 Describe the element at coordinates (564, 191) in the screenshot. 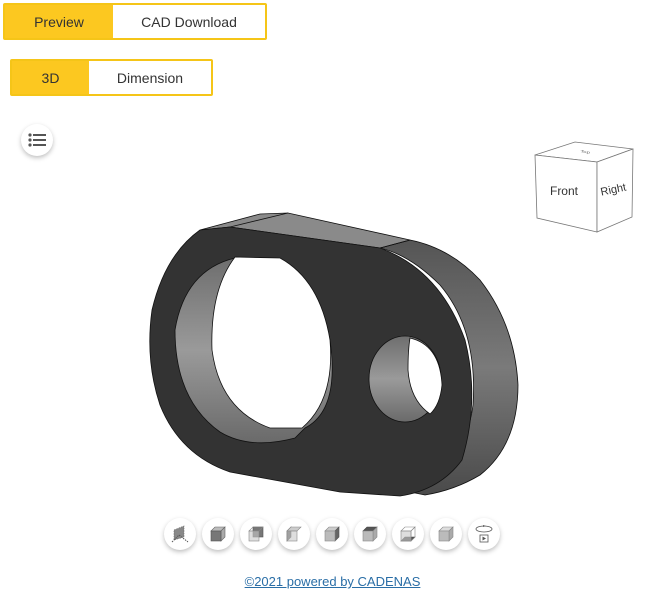

I see `viewcube-front-label: Front` at that location.